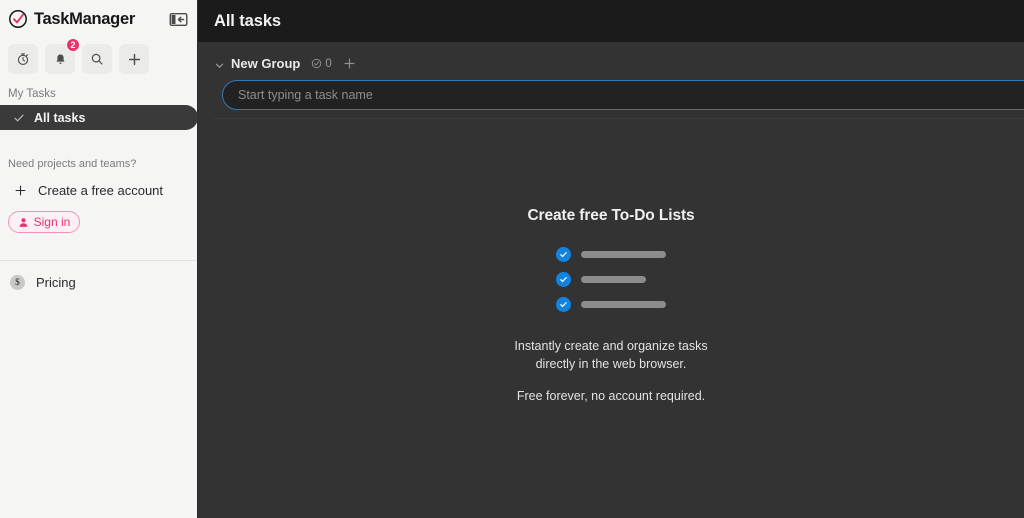 Image resolution: width=1024 pixels, height=518 pixels. What do you see at coordinates (99, 117) in the screenshot?
I see `sidebar-item-all-tasks: All tasks` at bounding box center [99, 117].